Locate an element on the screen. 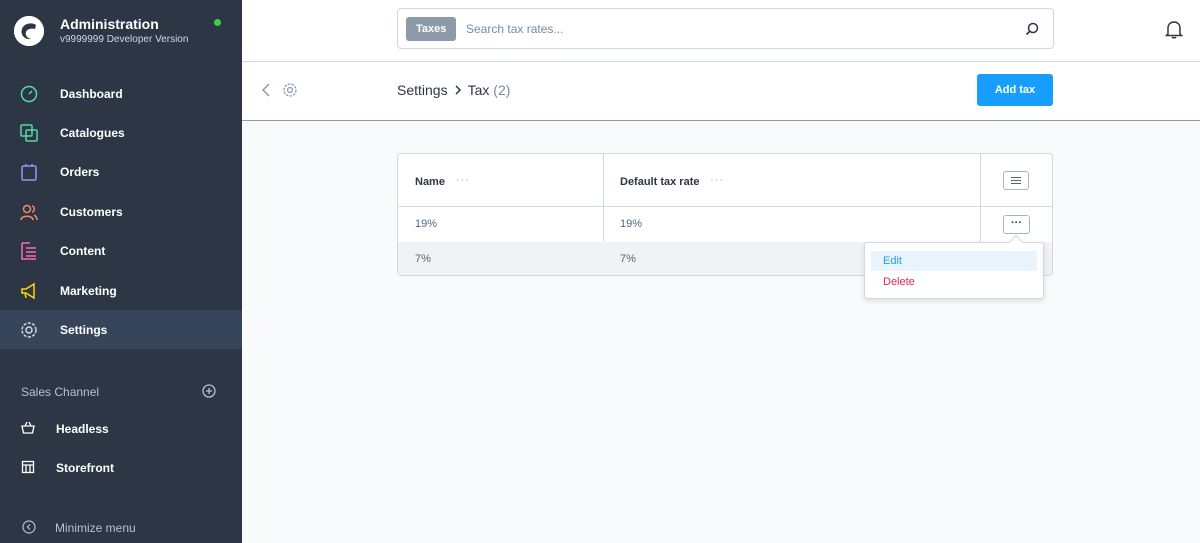 The width and height of the screenshot is (1200, 543). gear-icon is located at coordinates (290, 90).